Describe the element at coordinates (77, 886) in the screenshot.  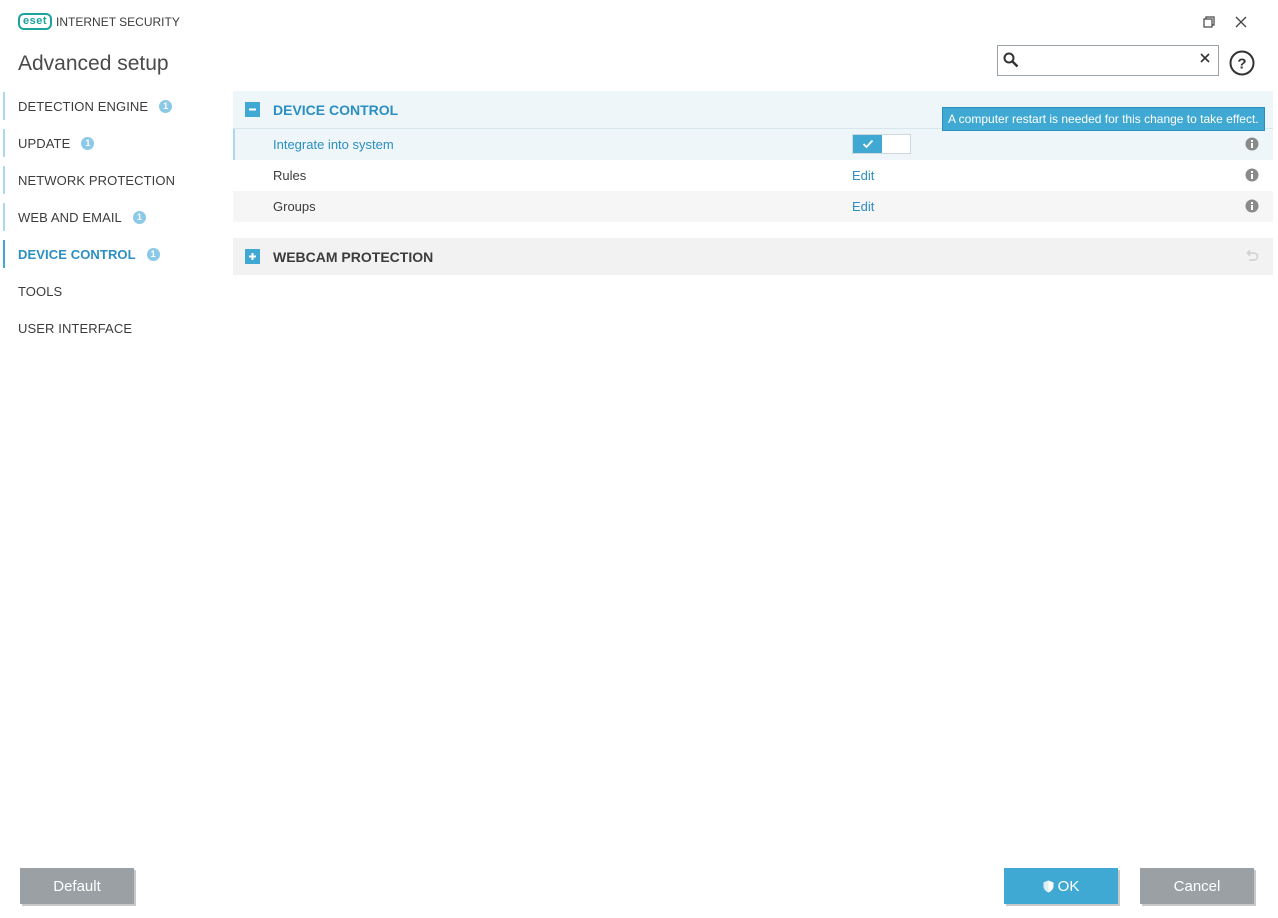
I see `default-button: Default` at that location.